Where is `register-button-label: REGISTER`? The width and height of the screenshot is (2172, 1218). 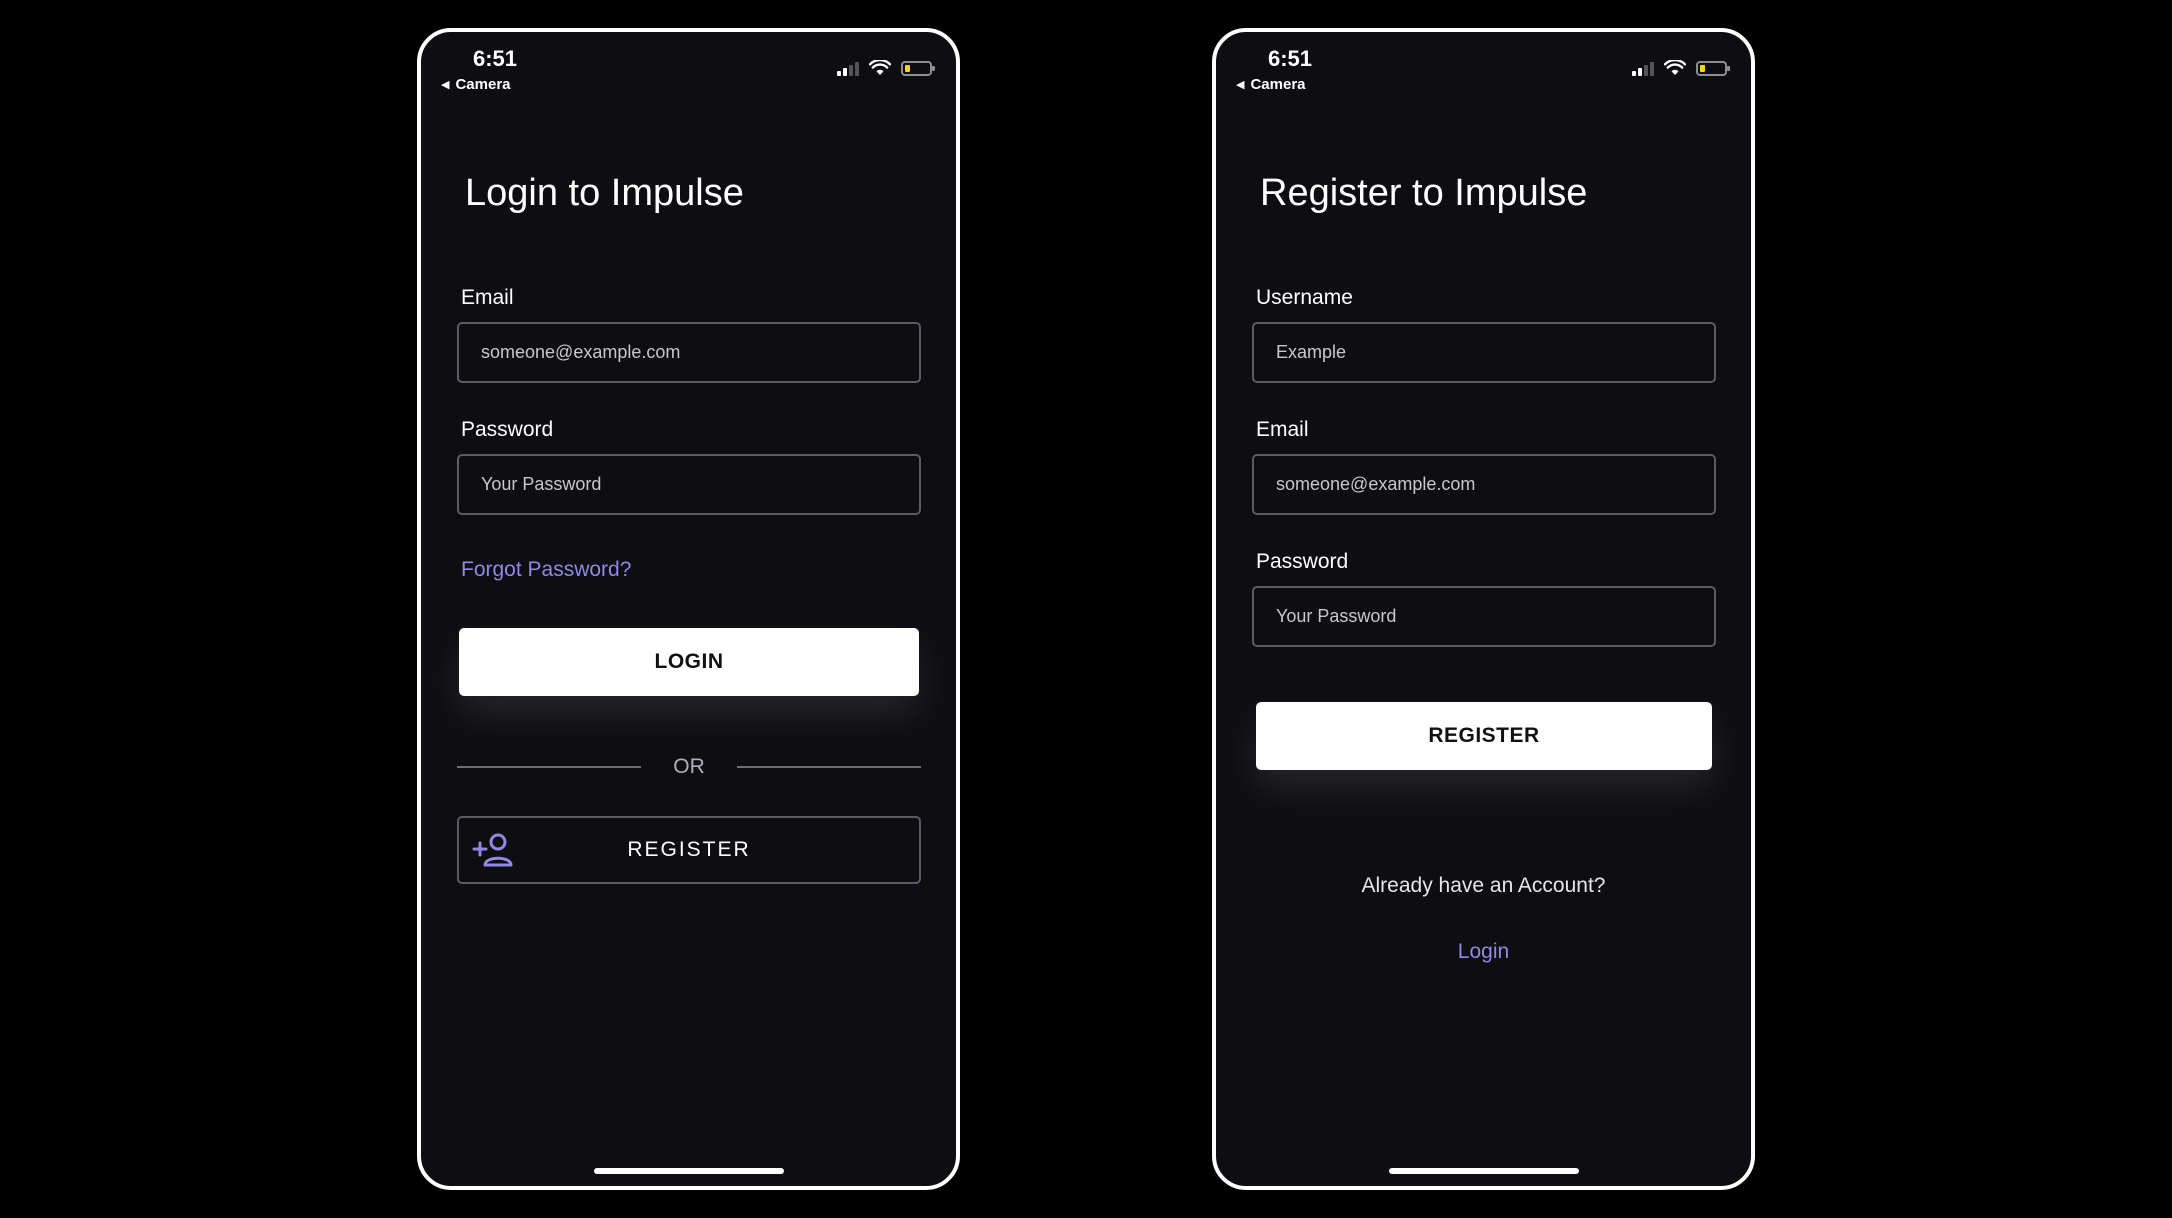
register-button-label: REGISTER is located at coordinates (689, 849).